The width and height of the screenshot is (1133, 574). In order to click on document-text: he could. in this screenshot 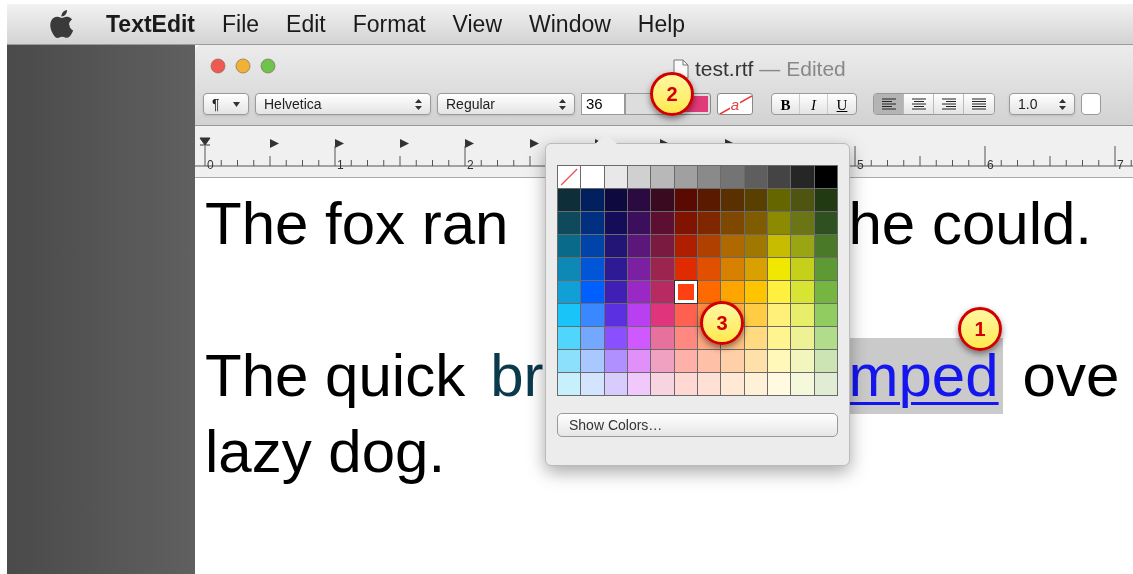, I will do `click(970, 224)`.